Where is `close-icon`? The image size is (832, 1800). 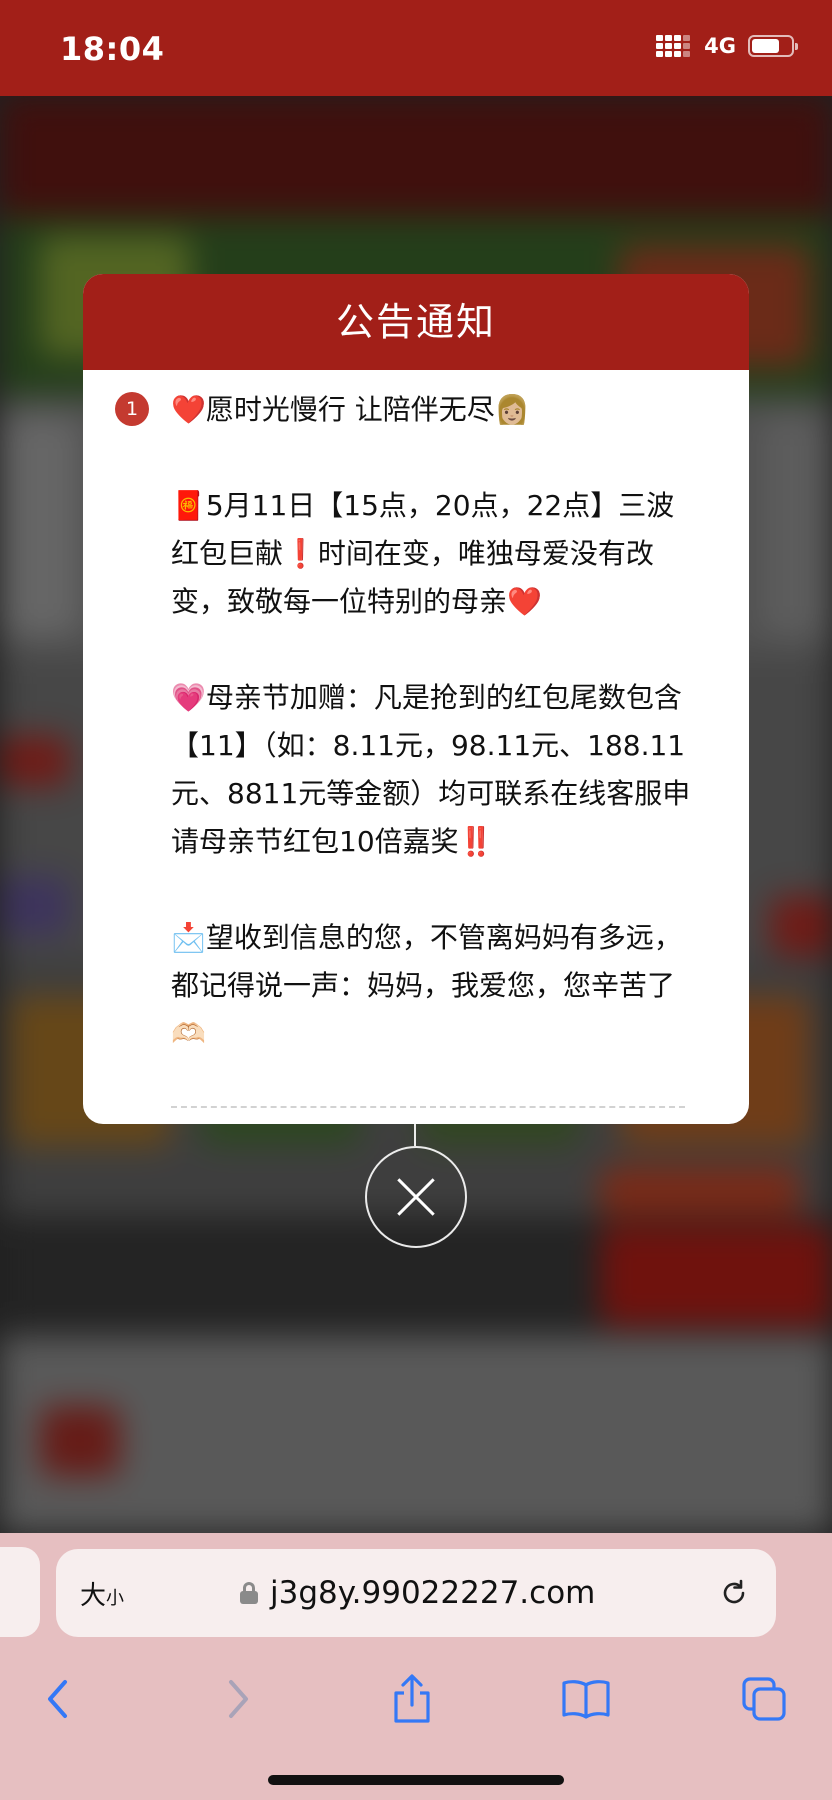
close-icon is located at coordinates (416, 1197).